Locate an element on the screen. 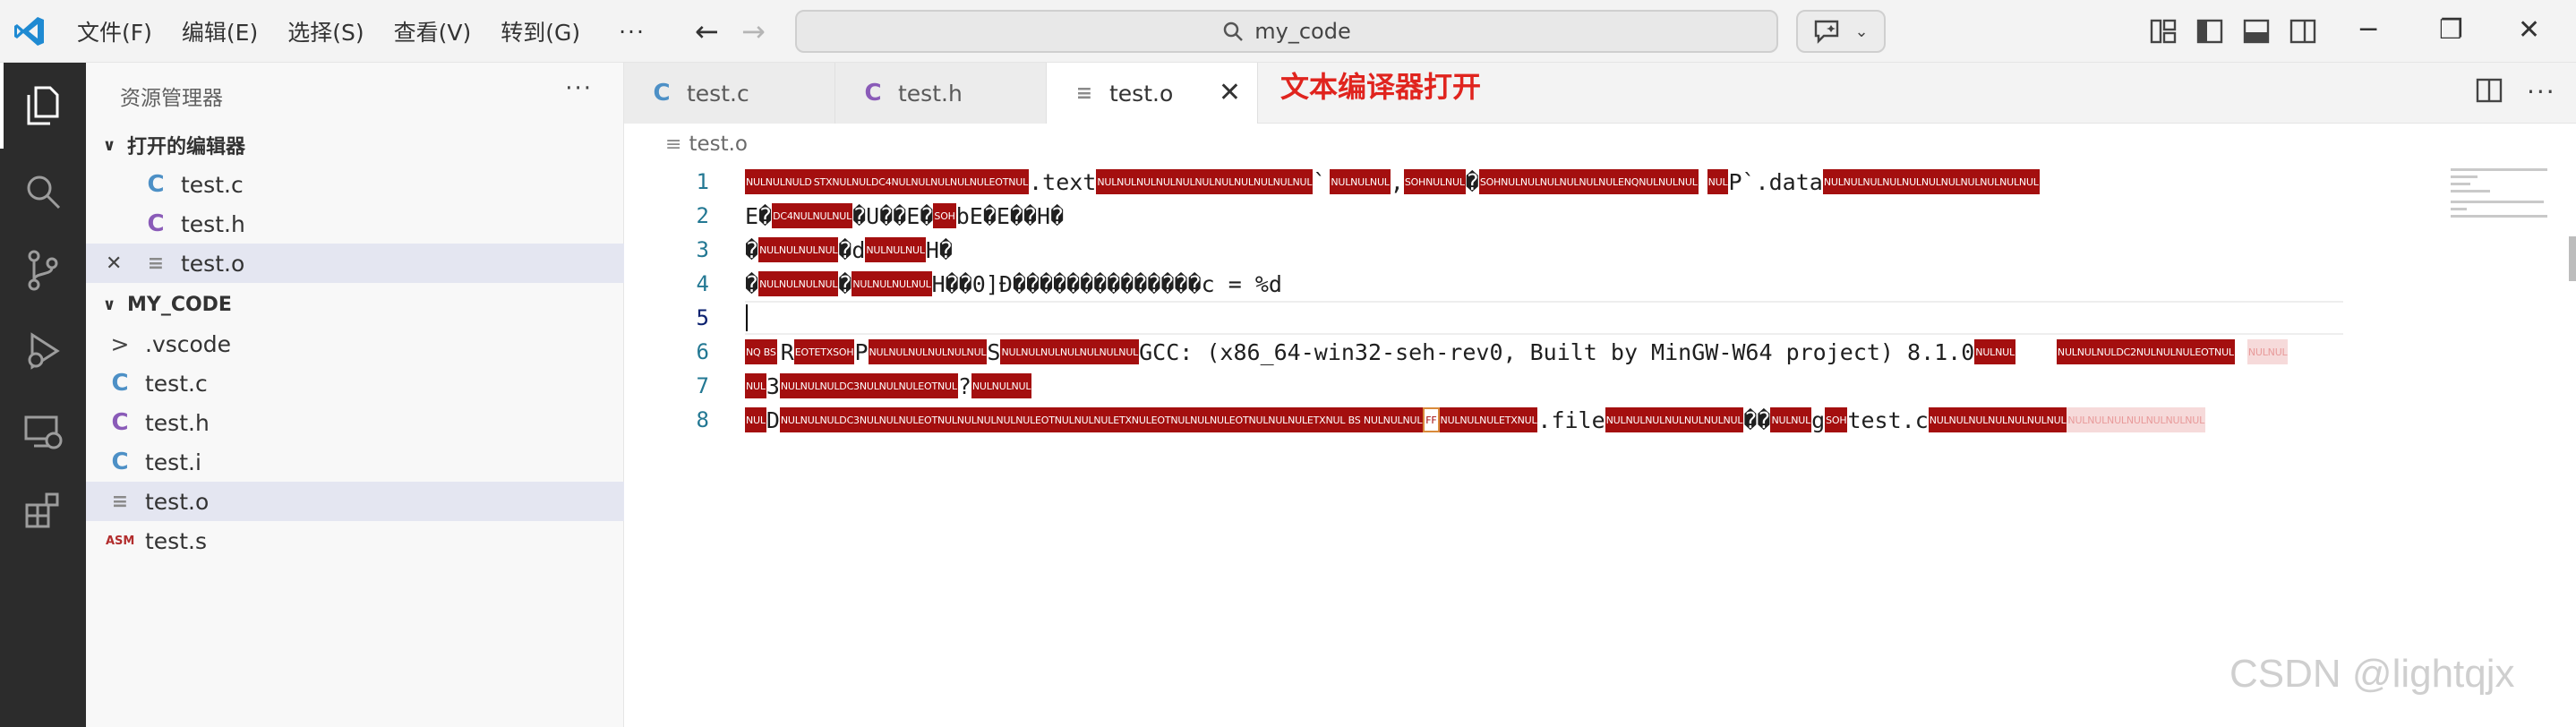 This screenshot has height=727, width=2576. run-debug-icon is located at coordinates (43, 351).